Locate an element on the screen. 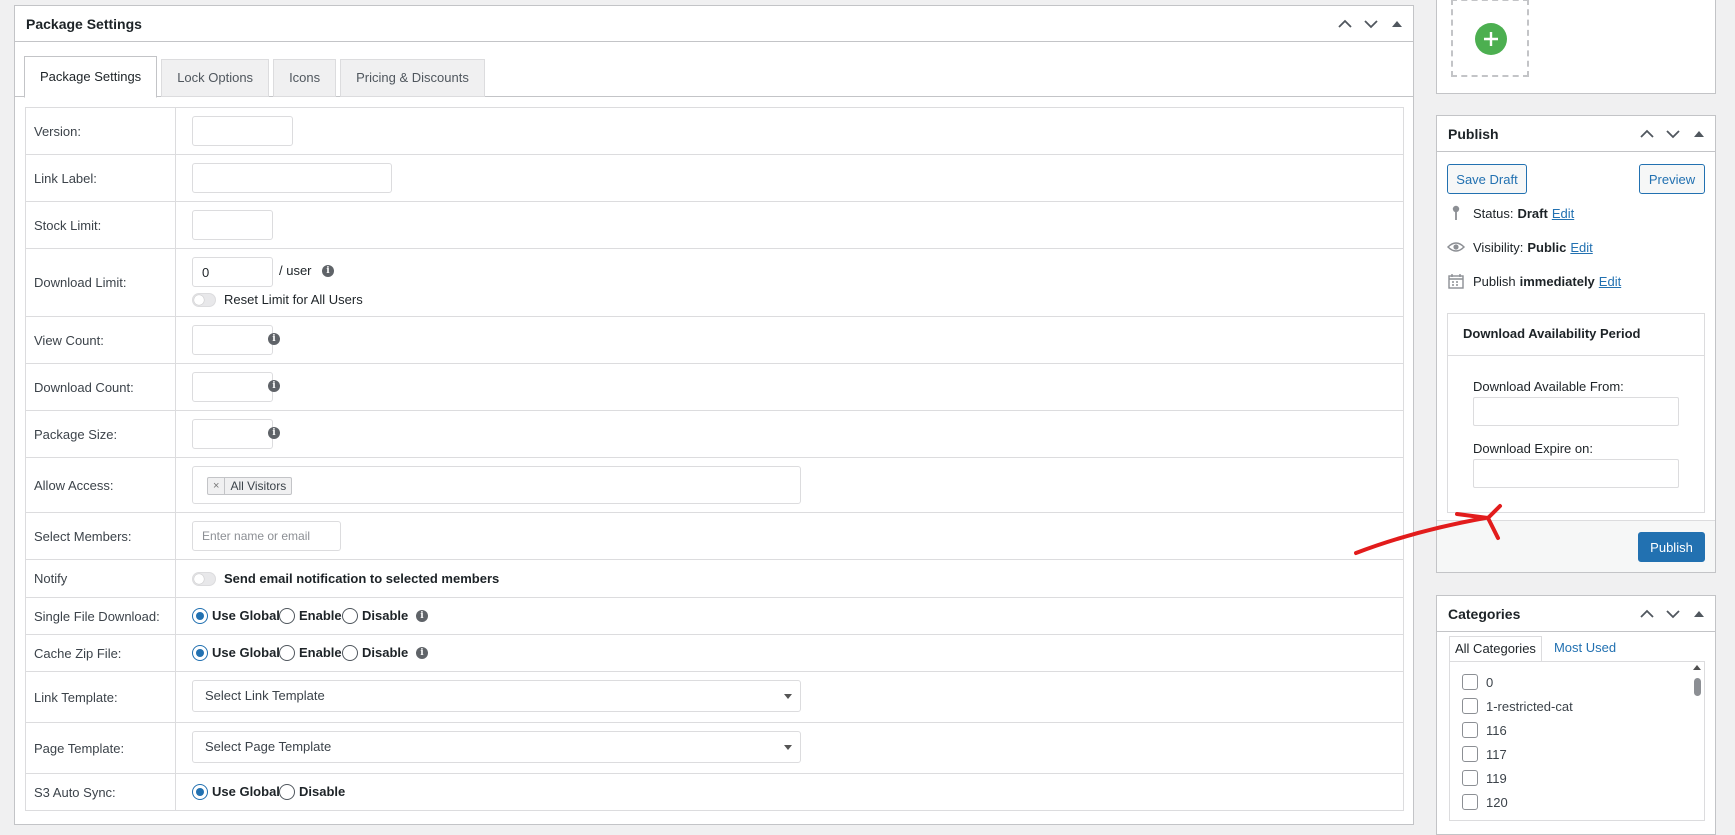  cache-zip-enable-radio is located at coordinates (287, 653).